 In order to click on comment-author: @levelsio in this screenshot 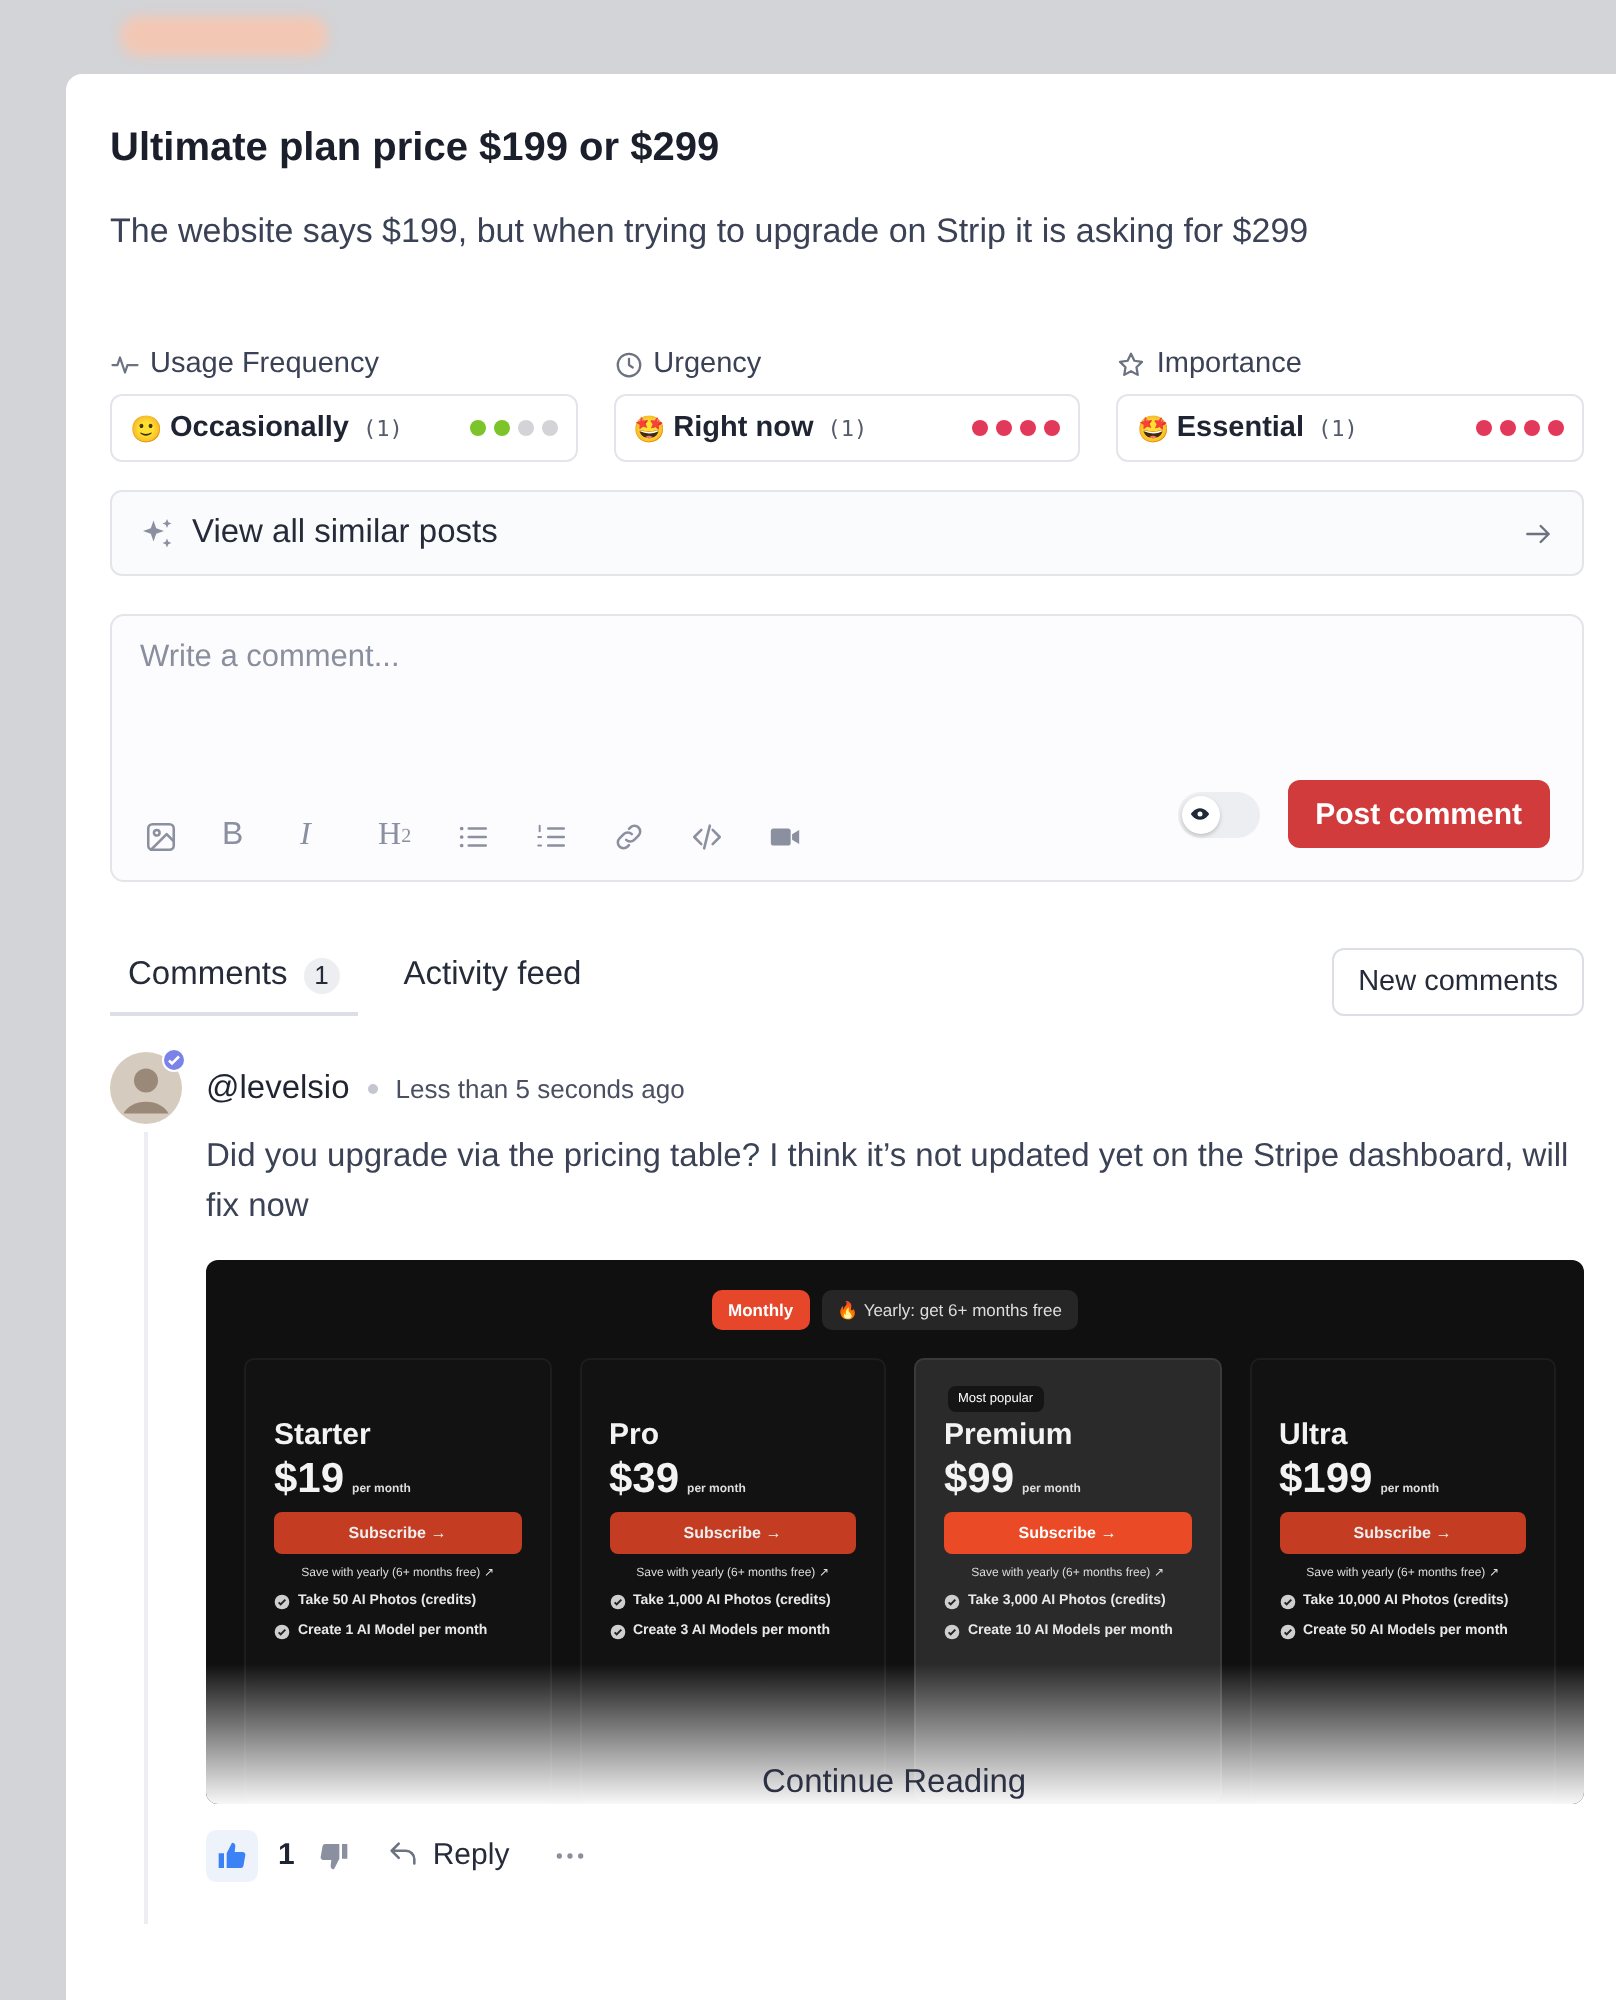, I will do `click(278, 1088)`.